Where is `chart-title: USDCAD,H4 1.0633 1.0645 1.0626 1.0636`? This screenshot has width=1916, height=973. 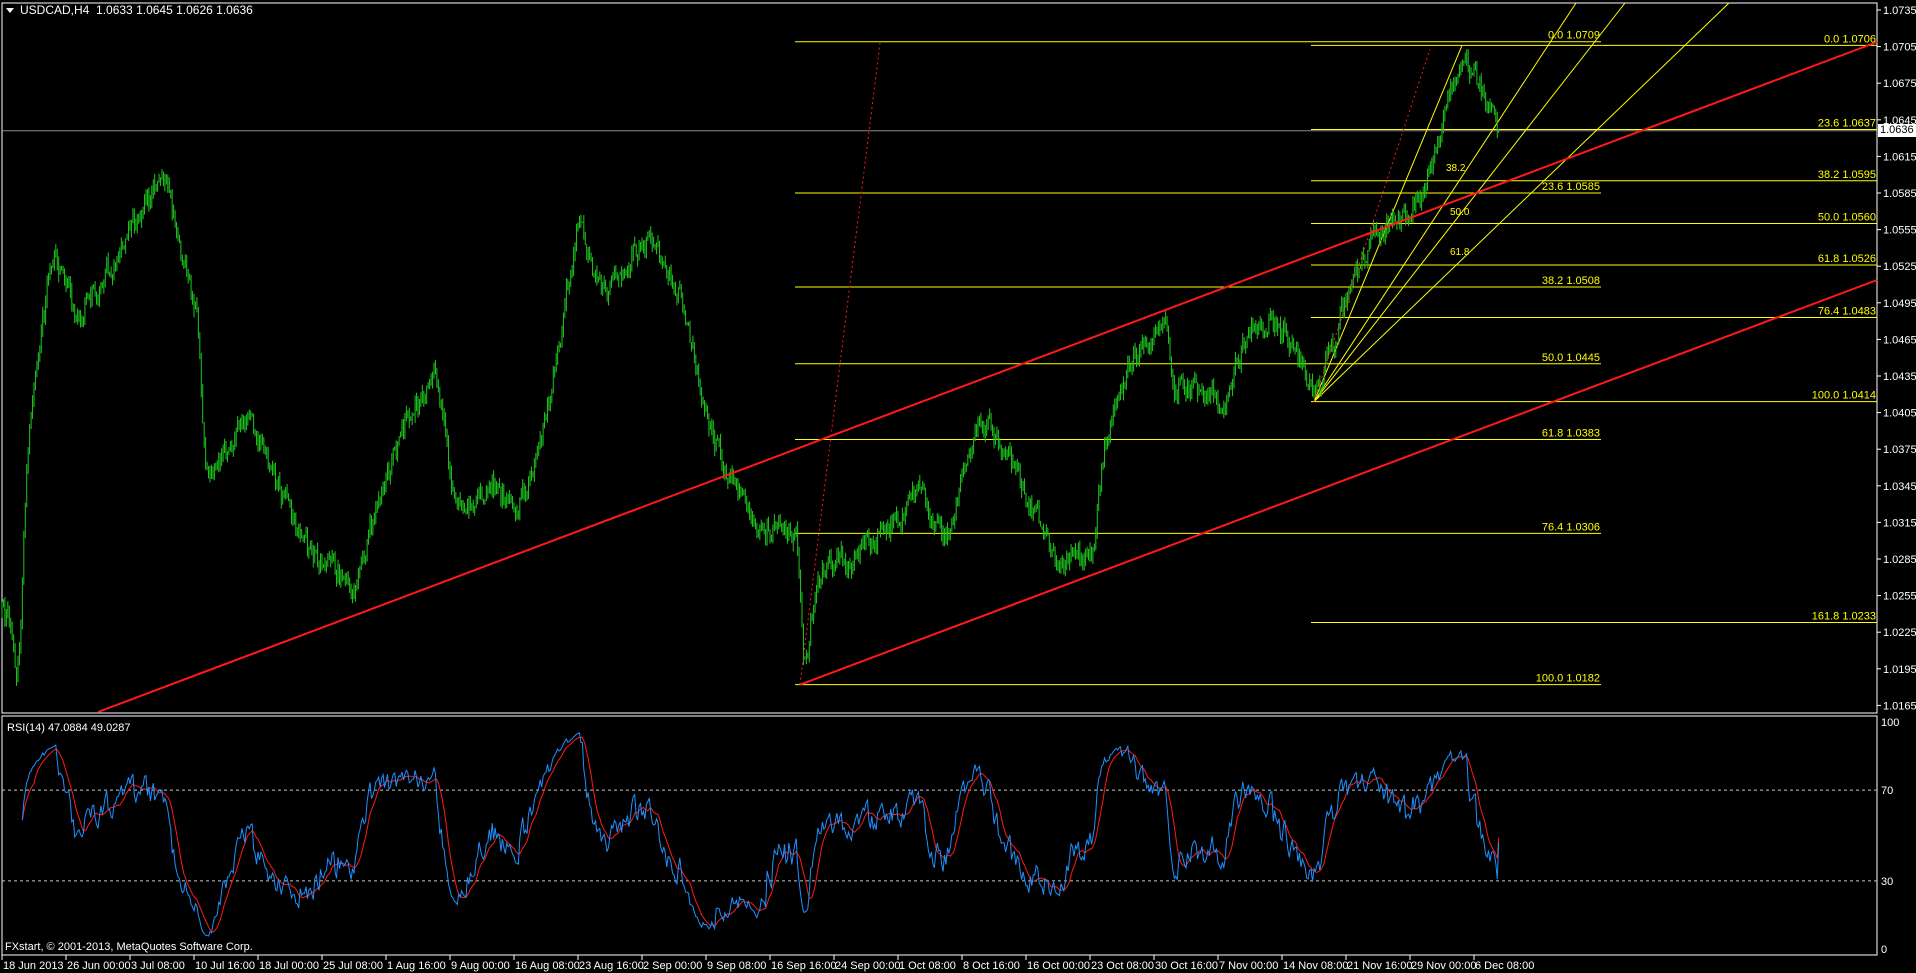 chart-title: USDCAD,H4 1.0633 1.0645 1.0626 1.0636 is located at coordinates (129, 10).